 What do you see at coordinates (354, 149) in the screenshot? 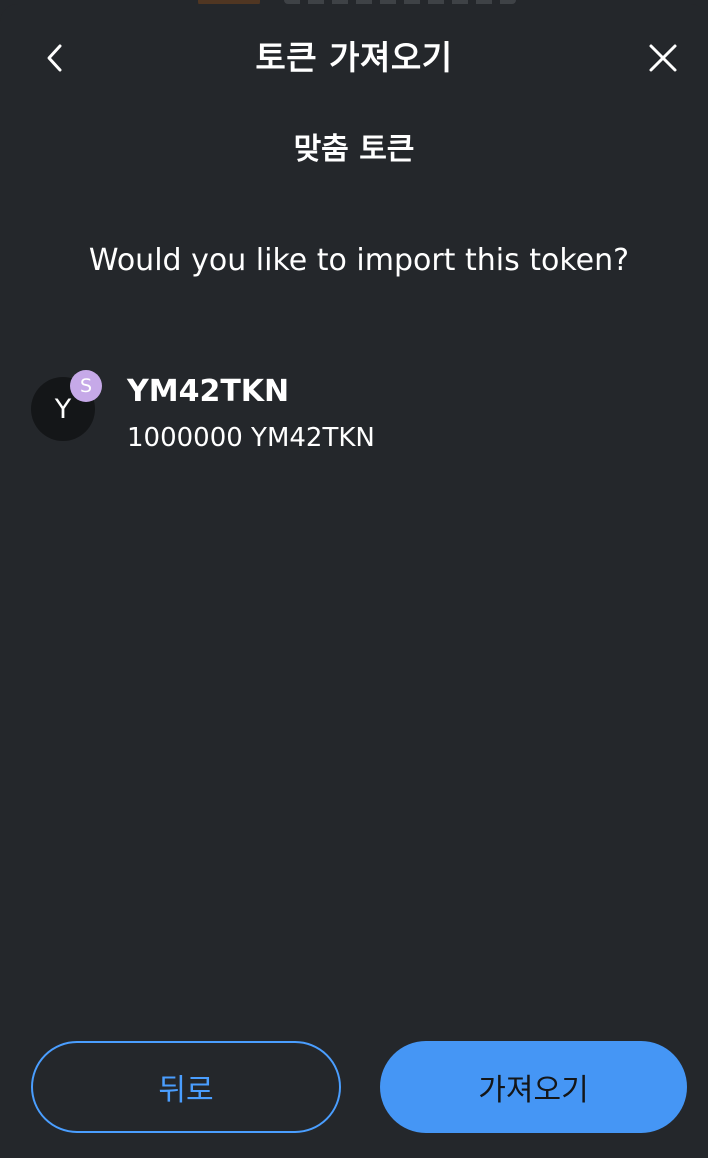
I see `custom-token-label: 맞춤 토큰` at bounding box center [354, 149].